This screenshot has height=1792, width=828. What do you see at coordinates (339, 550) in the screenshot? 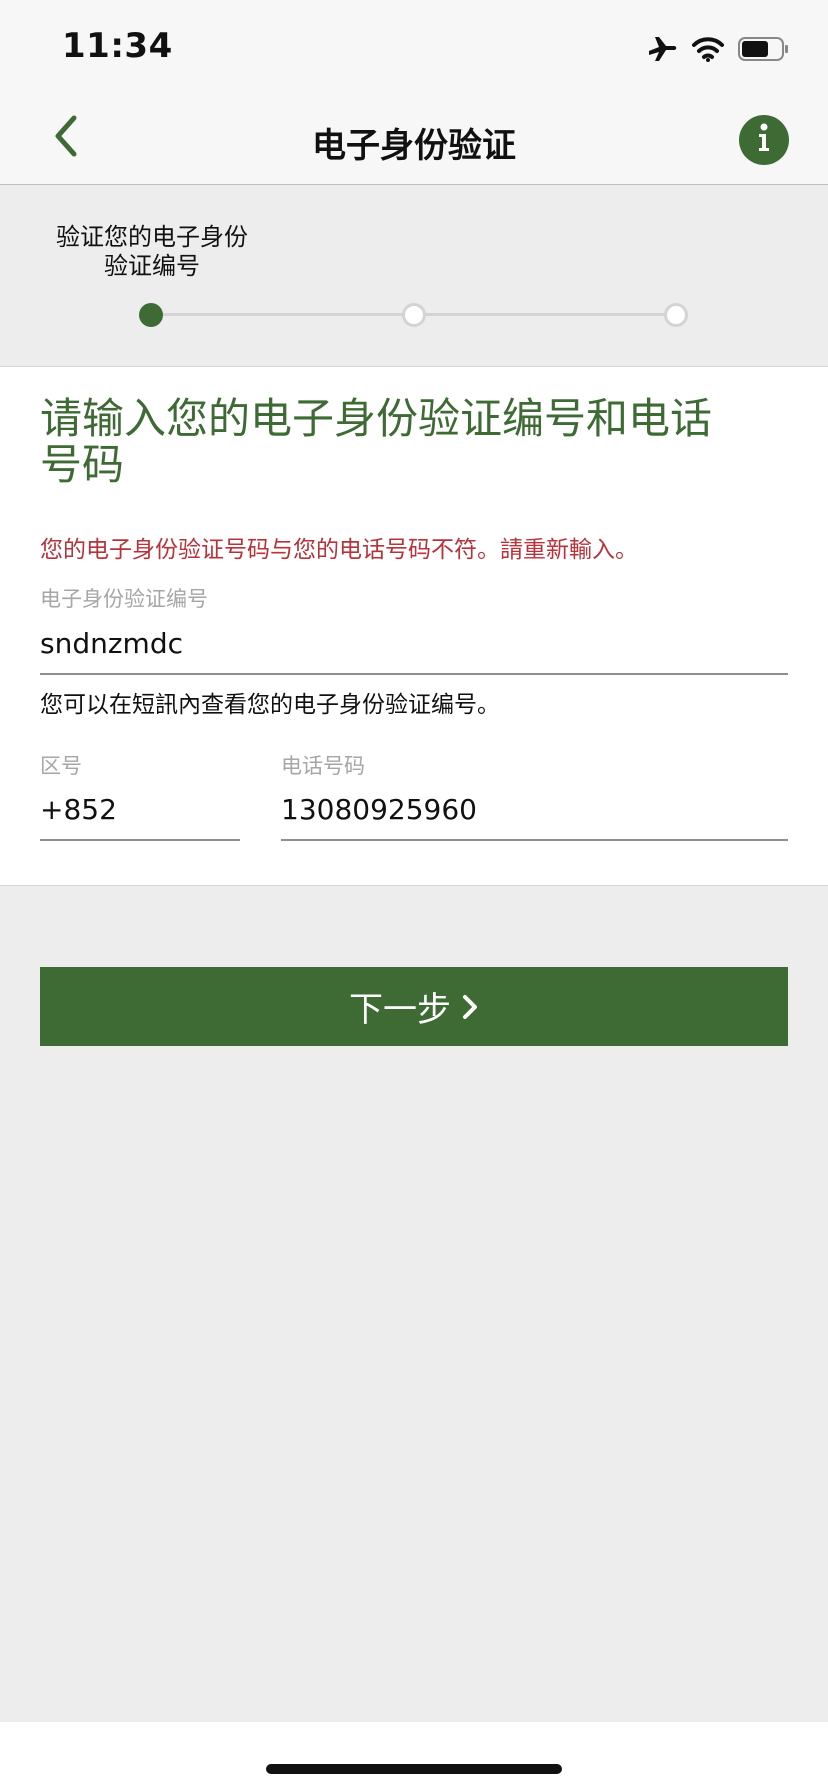
I see `error-message: 您的电子身份验证号码与您的电话号码不符。請重新輸入。` at bounding box center [339, 550].